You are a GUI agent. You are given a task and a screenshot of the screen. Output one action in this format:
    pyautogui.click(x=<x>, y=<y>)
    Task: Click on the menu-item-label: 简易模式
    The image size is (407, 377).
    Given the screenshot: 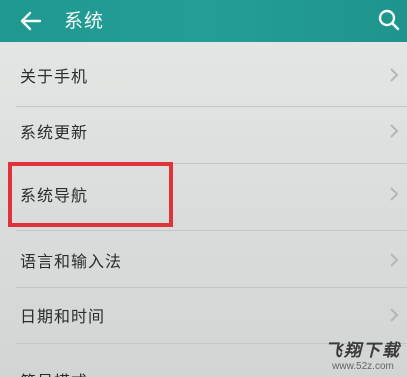 What is the action you would take?
    pyautogui.click(x=54, y=372)
    